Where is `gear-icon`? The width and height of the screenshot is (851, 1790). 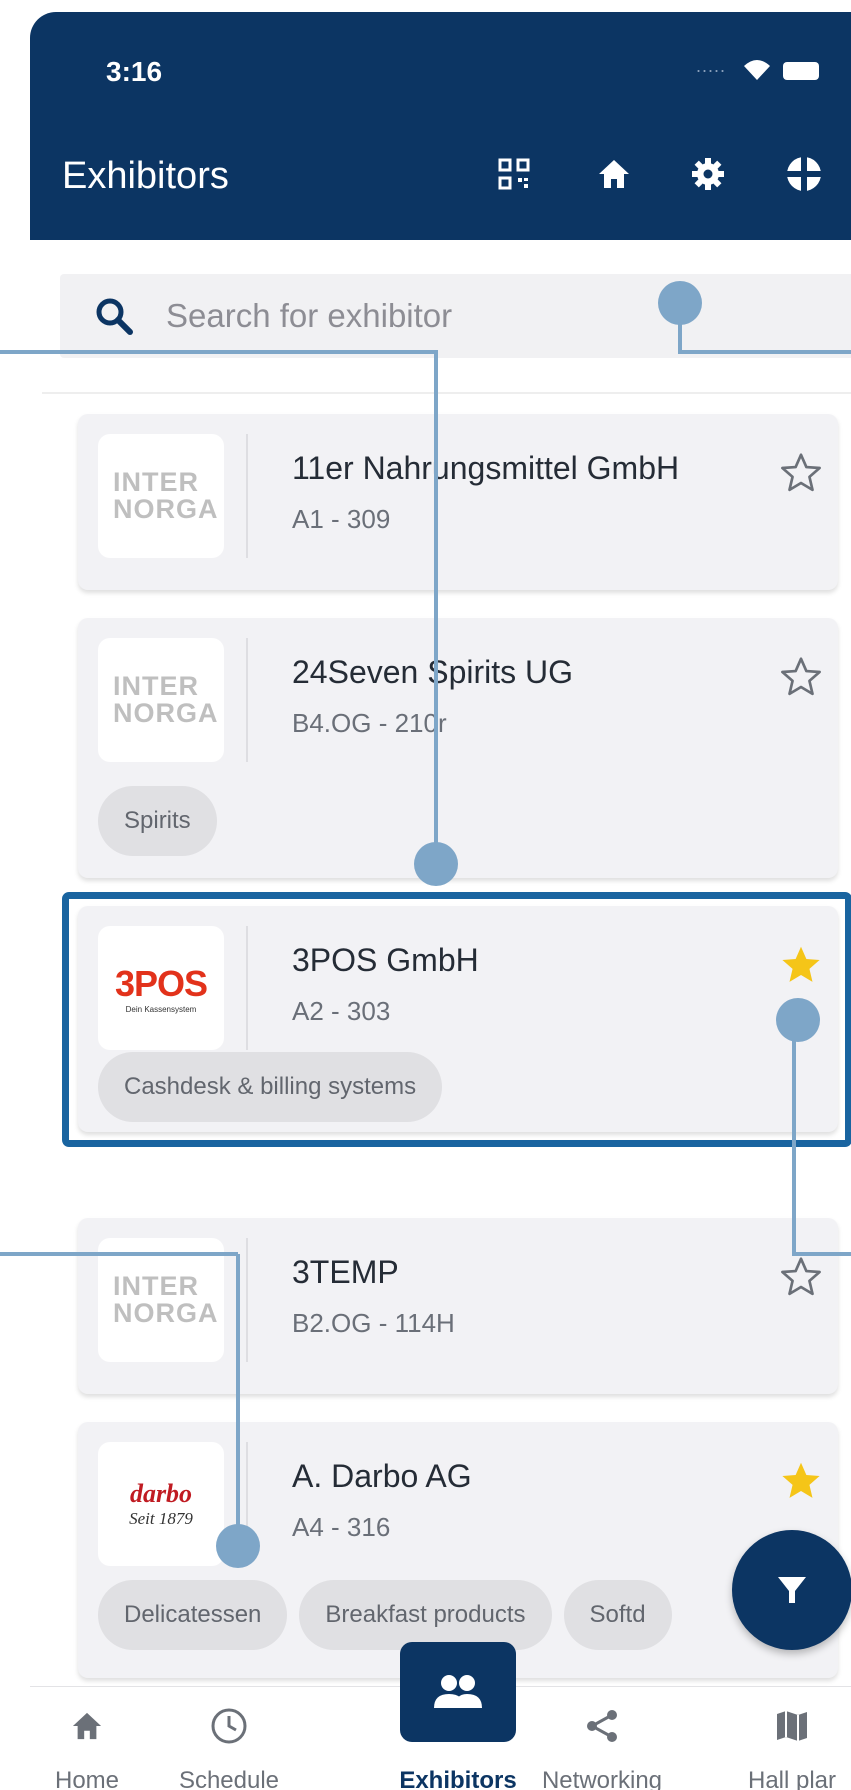 gear-icon is located at coordinates (708, 174).